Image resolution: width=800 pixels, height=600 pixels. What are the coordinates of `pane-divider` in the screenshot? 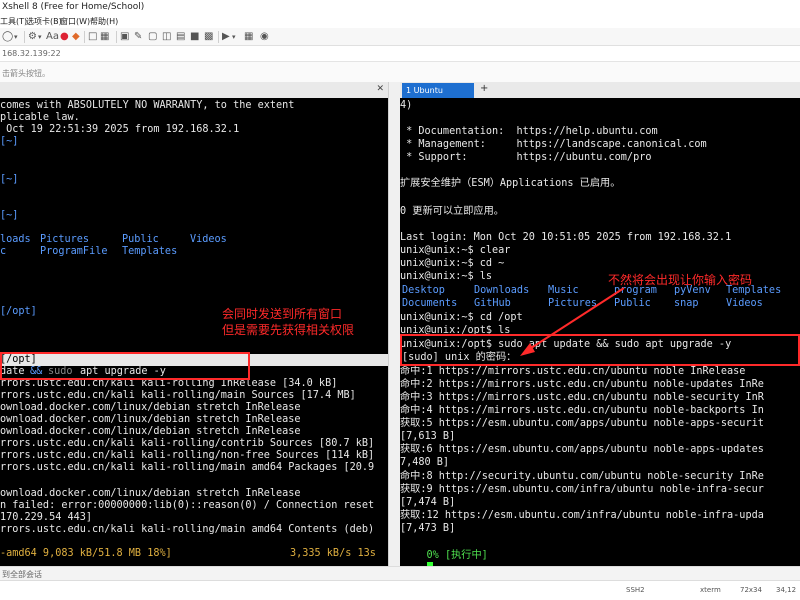 It's located at (394, 324).